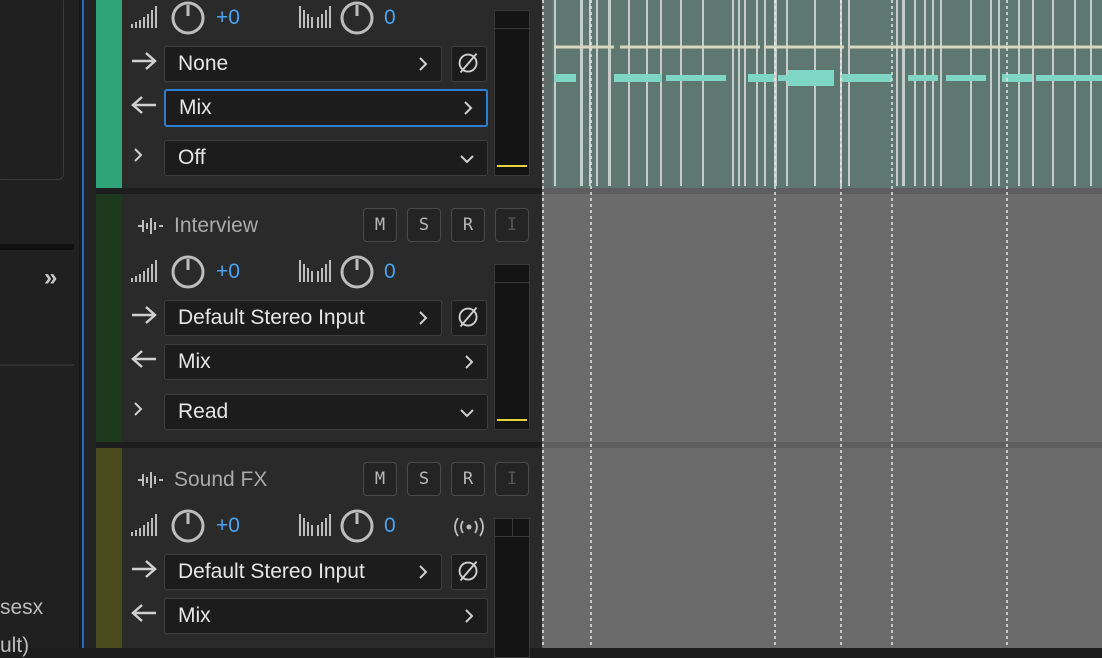 The image size is (1102, 658). What do you see at coordinates (303, 64) in the screenshot?
I see `input-select: None` at bounding box center [303, 64].